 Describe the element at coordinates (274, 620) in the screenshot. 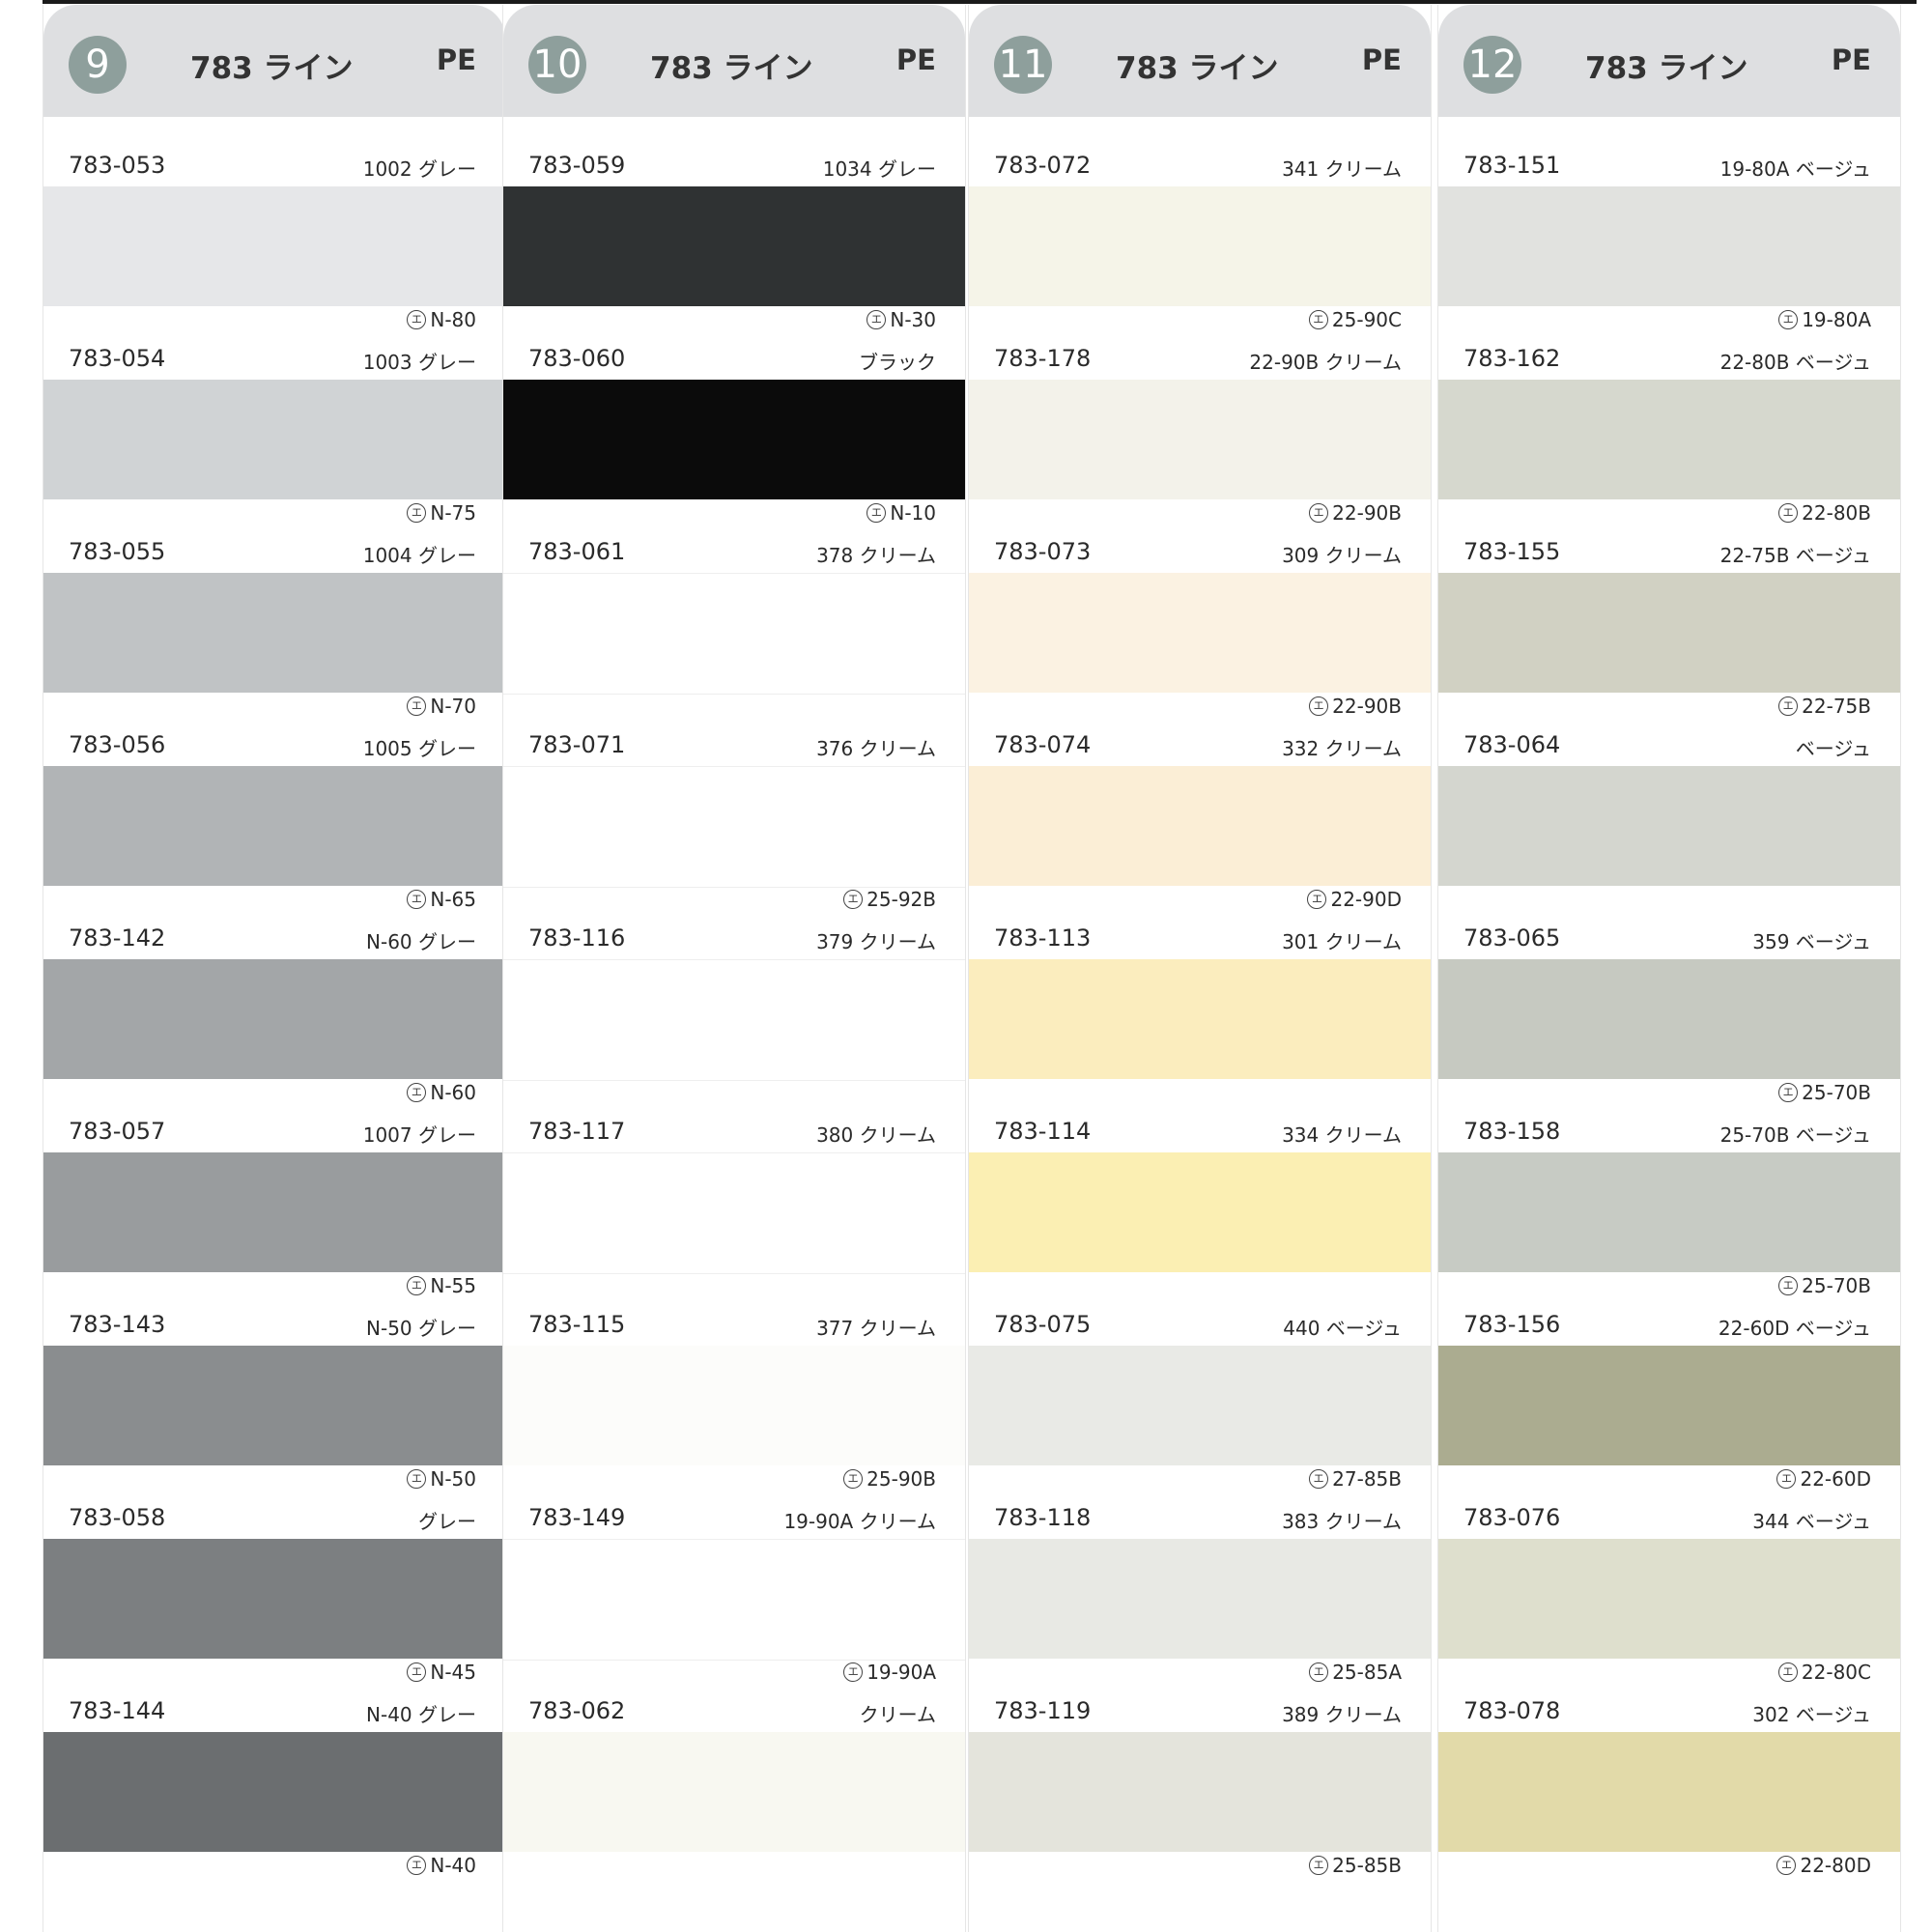

I see `color-item: 783-055 1004 グレーエ N-70` at that location.